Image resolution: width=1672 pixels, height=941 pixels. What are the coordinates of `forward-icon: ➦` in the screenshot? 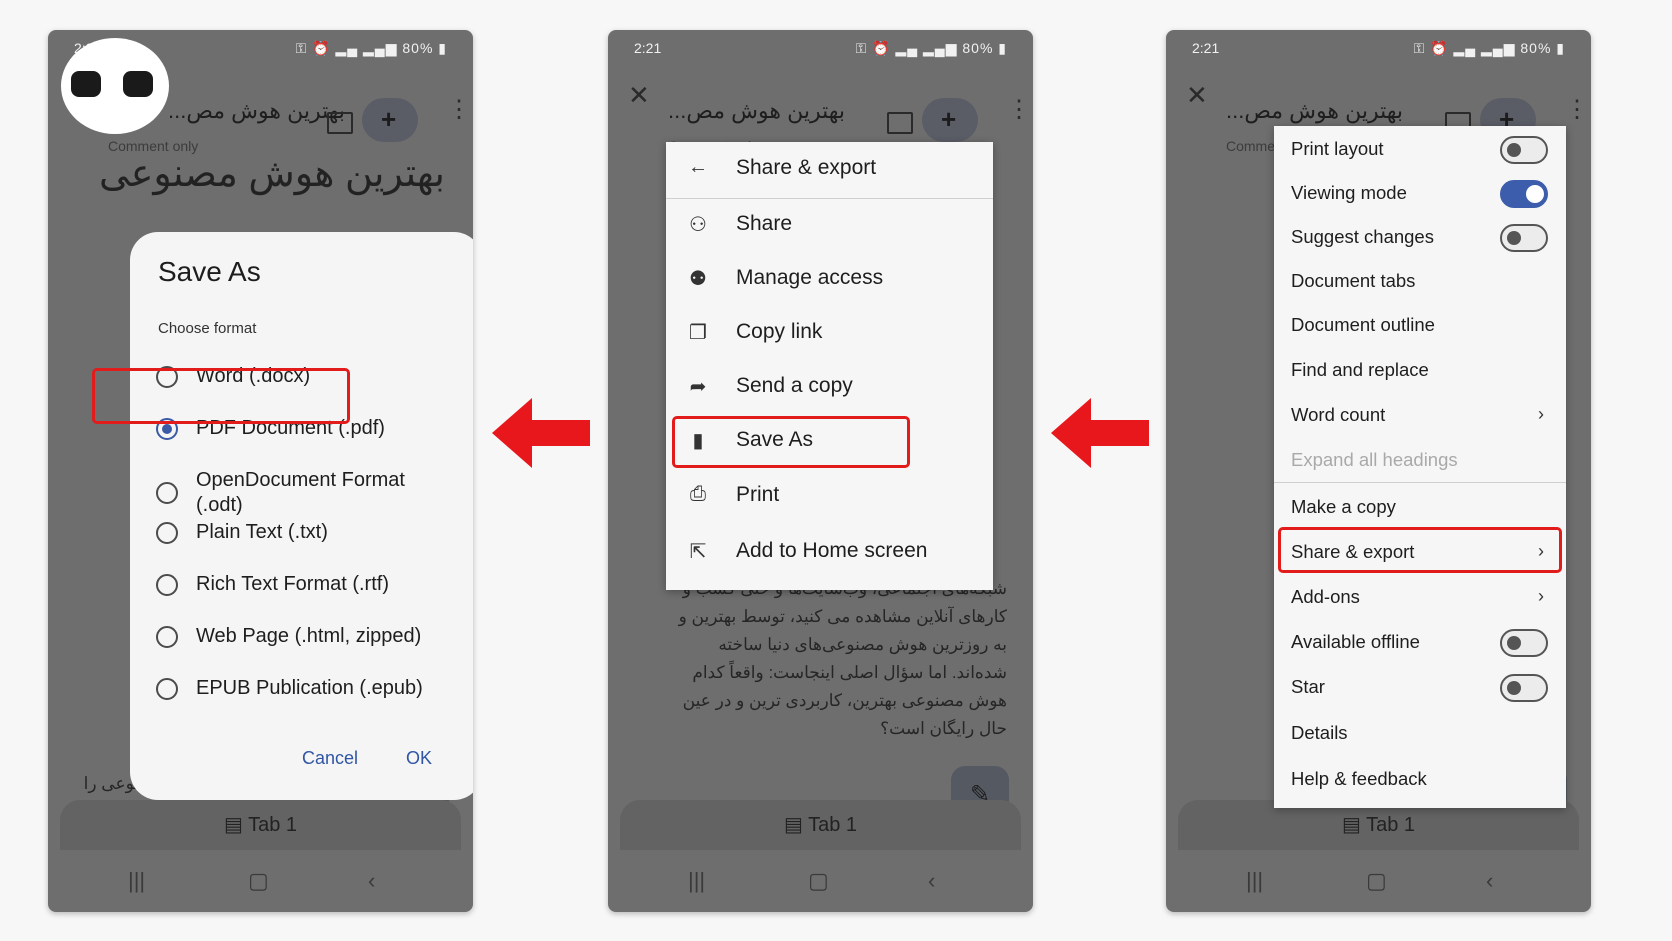 It's located at (698, 387).